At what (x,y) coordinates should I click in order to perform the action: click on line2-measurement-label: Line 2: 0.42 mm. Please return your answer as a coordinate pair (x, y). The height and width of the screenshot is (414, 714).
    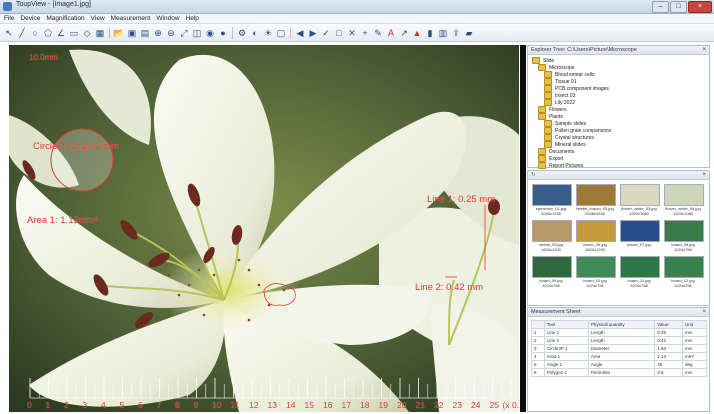
    Looking at the image, I should click on (449, 287).